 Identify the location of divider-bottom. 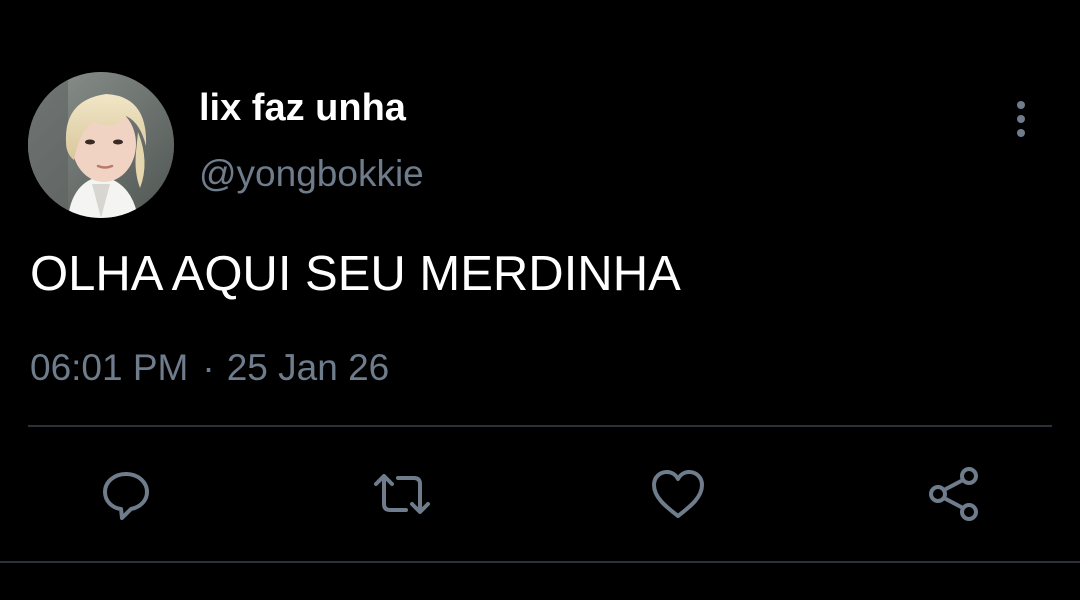
(540, 562).